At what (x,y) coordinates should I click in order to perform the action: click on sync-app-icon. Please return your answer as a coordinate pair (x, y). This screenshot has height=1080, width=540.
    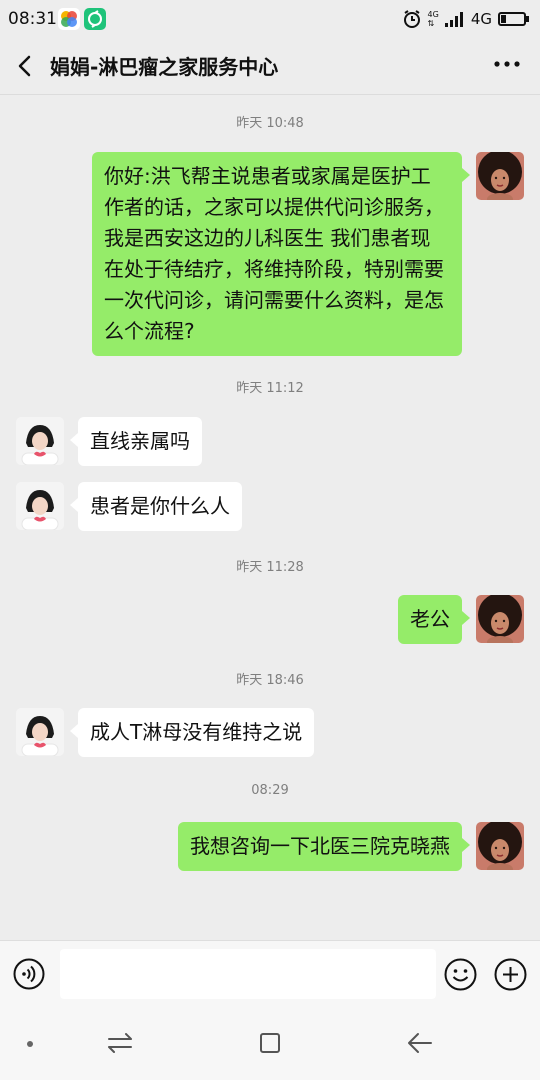
    Looking at the image, I should click on (95, 19).